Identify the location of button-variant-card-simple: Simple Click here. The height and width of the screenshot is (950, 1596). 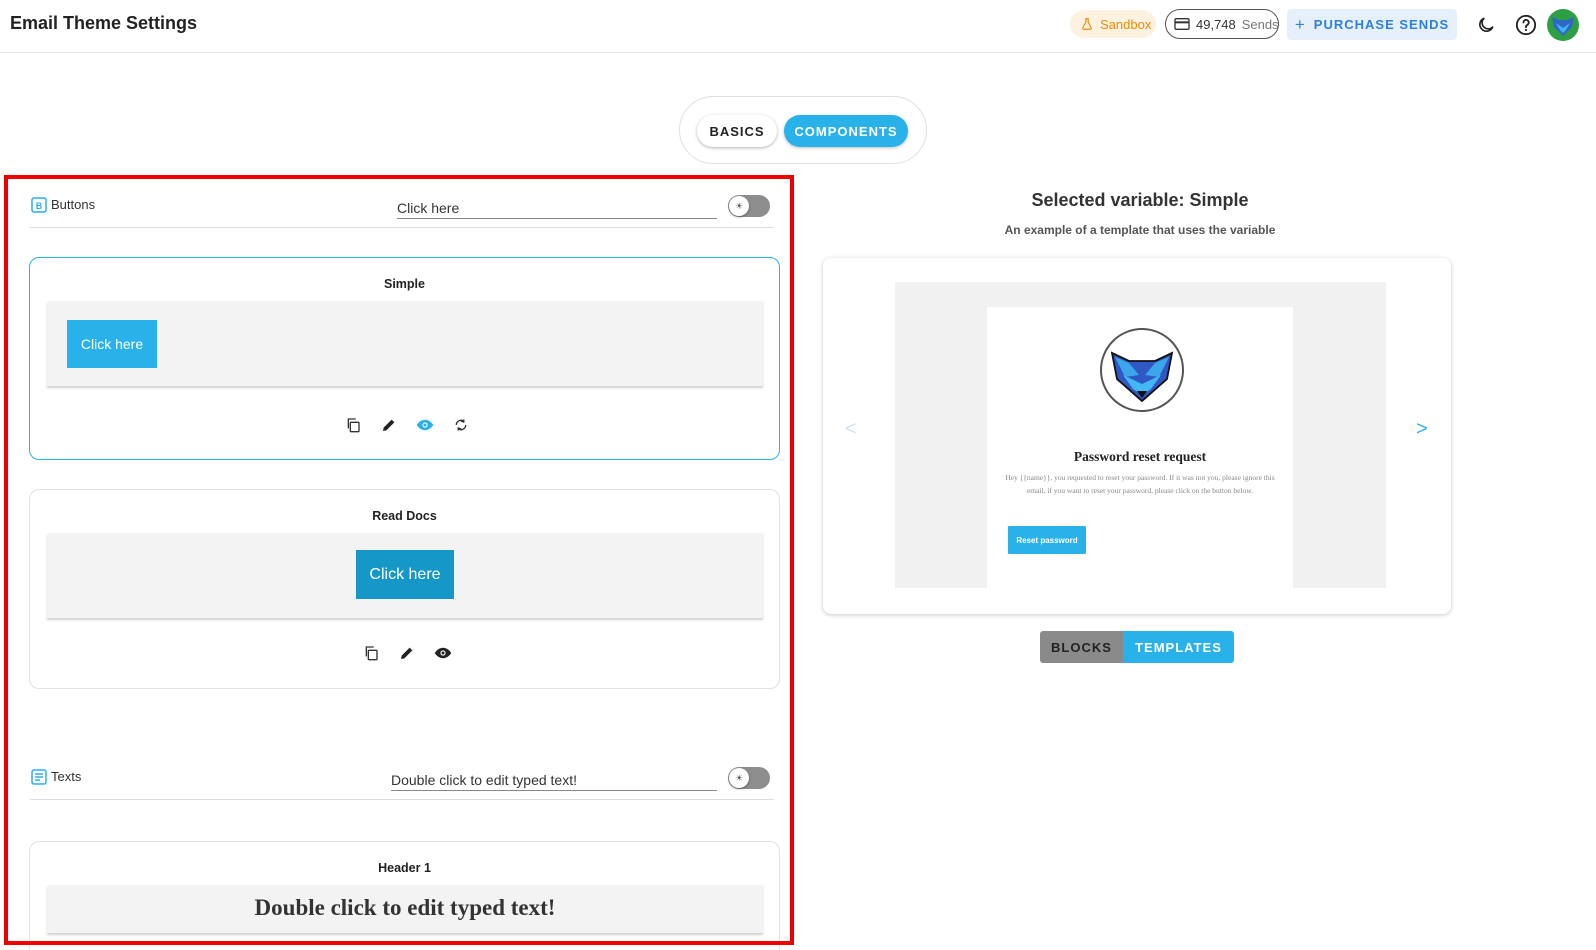
(404, 358).